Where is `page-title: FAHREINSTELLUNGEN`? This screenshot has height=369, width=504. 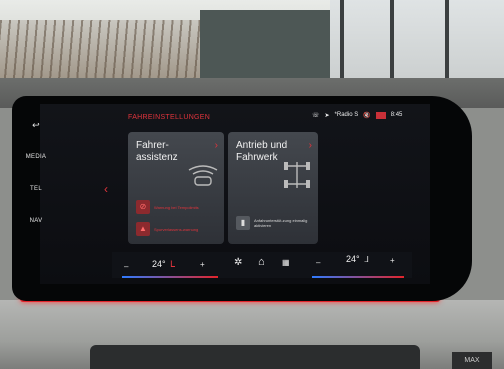
page-title: FAHREINSTELLUNGEN is located at coordinates (169, 117).